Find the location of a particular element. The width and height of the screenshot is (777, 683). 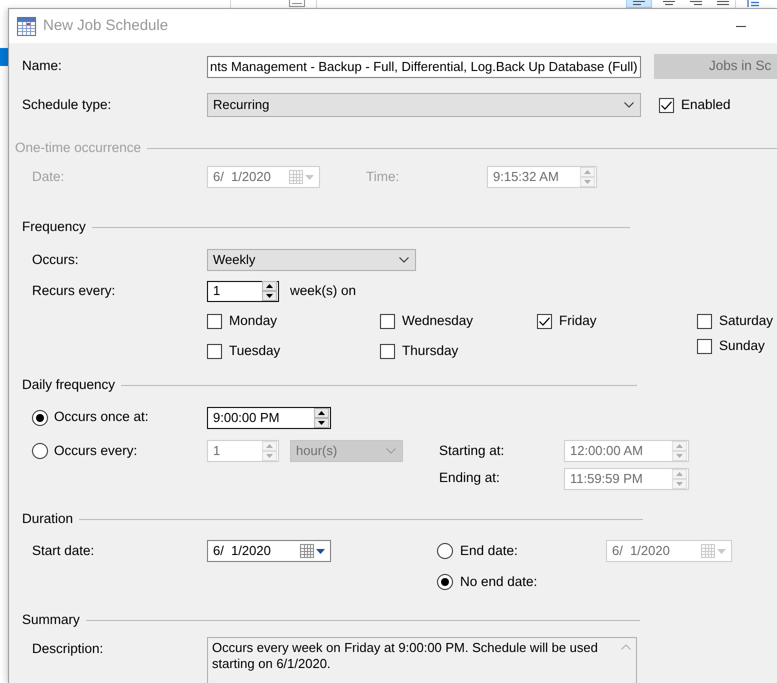

checkbox-label: Friday is located at coordinates (578, 321).